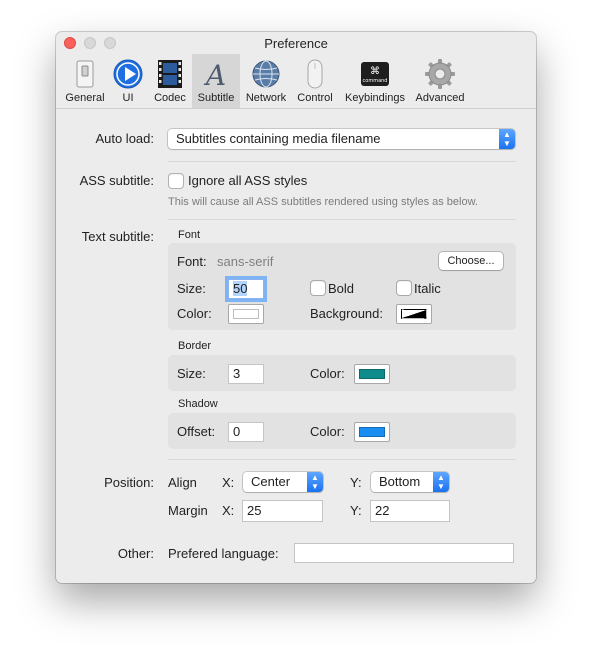 The height and width of the screenshot is (664, 592). I want to click on bold-checkbox, so click(318, 288).